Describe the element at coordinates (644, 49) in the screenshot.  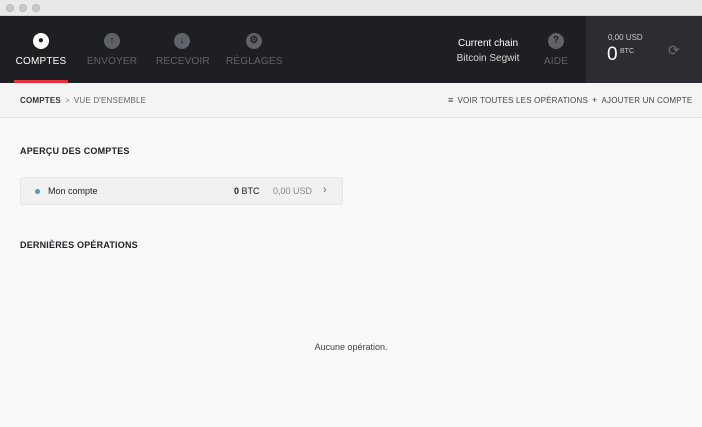
I see `total-balance-panel: 0,00 USD 0 BTC ⟳` at that location.